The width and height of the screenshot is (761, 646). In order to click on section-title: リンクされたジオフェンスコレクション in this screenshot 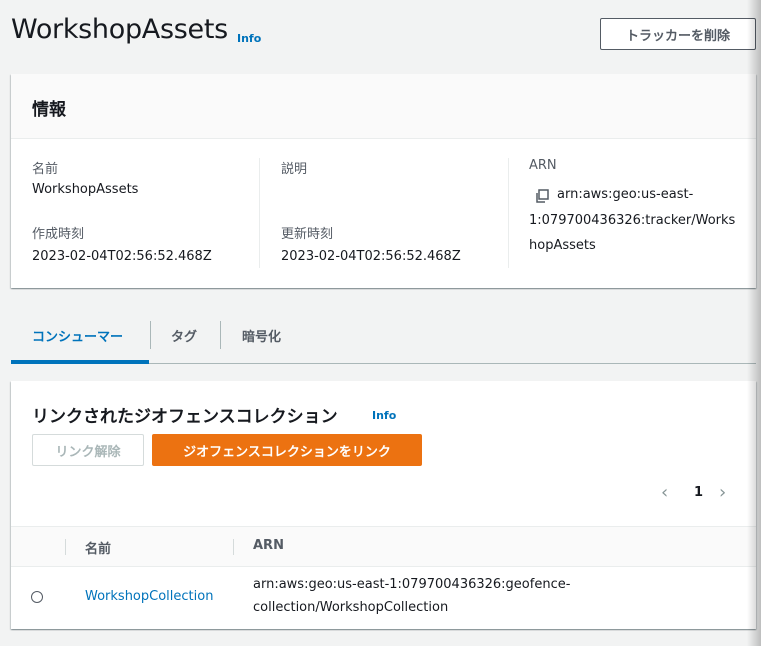, I will do `click(185, 417)`.